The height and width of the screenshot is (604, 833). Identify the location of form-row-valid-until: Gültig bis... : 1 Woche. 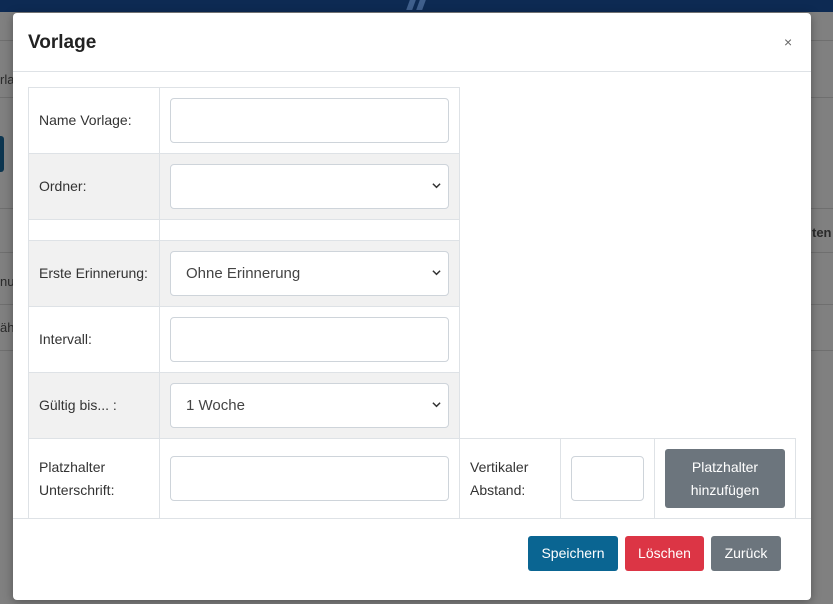
(412, 405).